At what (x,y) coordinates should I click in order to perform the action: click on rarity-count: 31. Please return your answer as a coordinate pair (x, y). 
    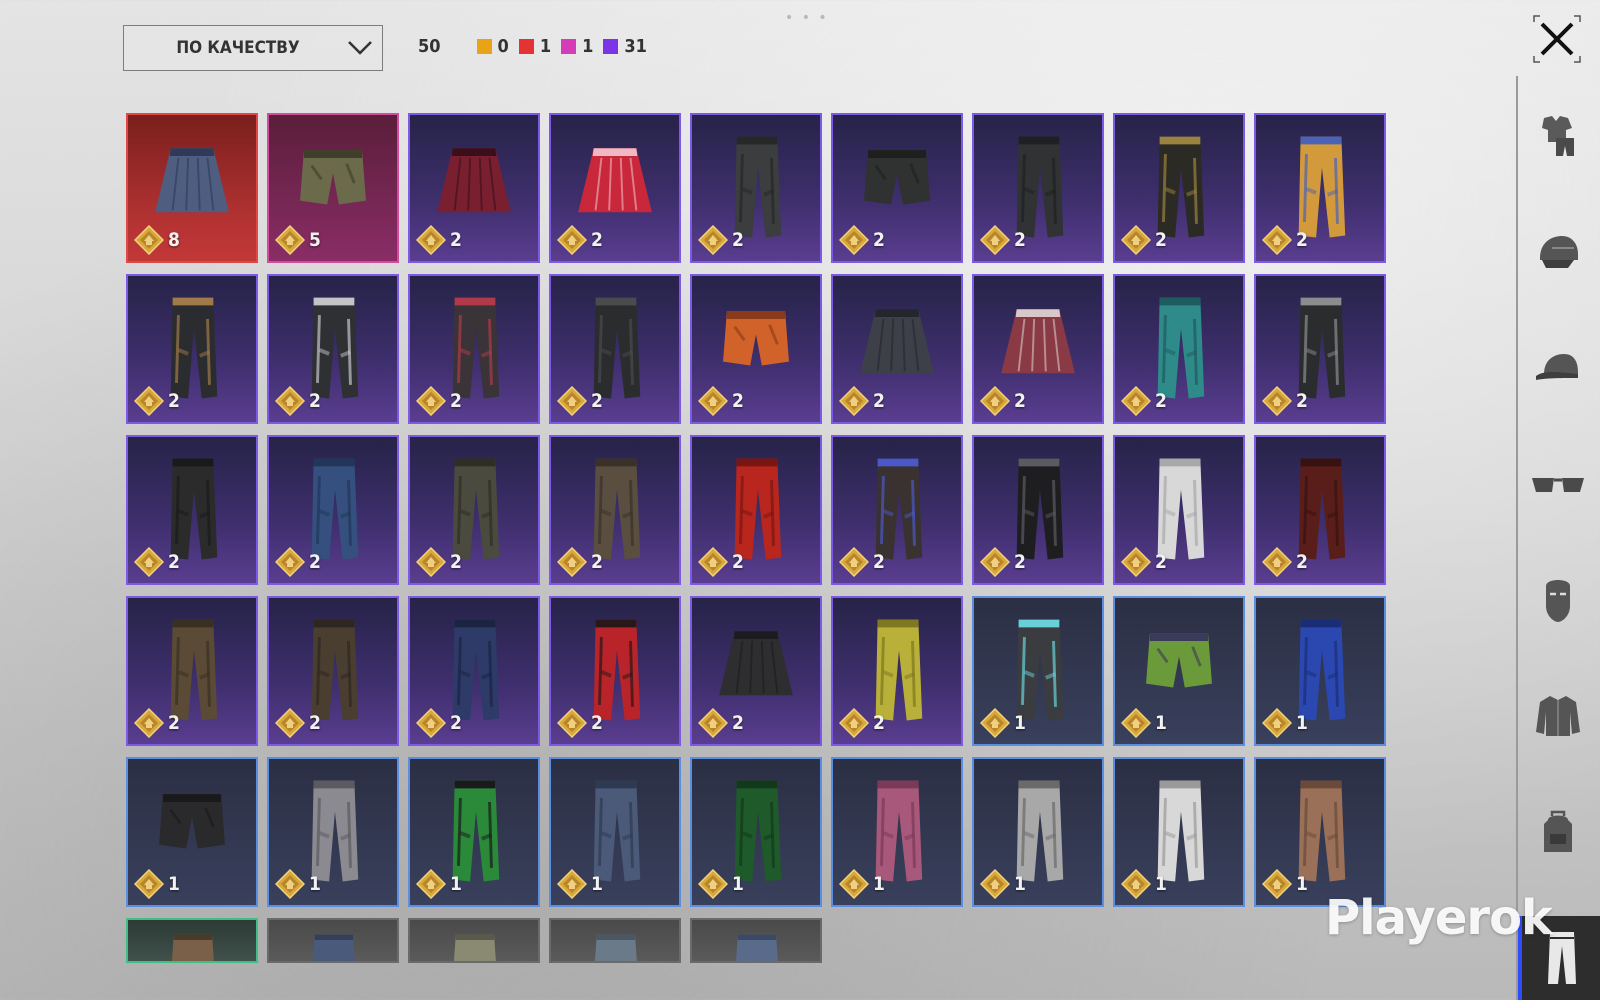
    Looking at the image, I should click on (625, 46).